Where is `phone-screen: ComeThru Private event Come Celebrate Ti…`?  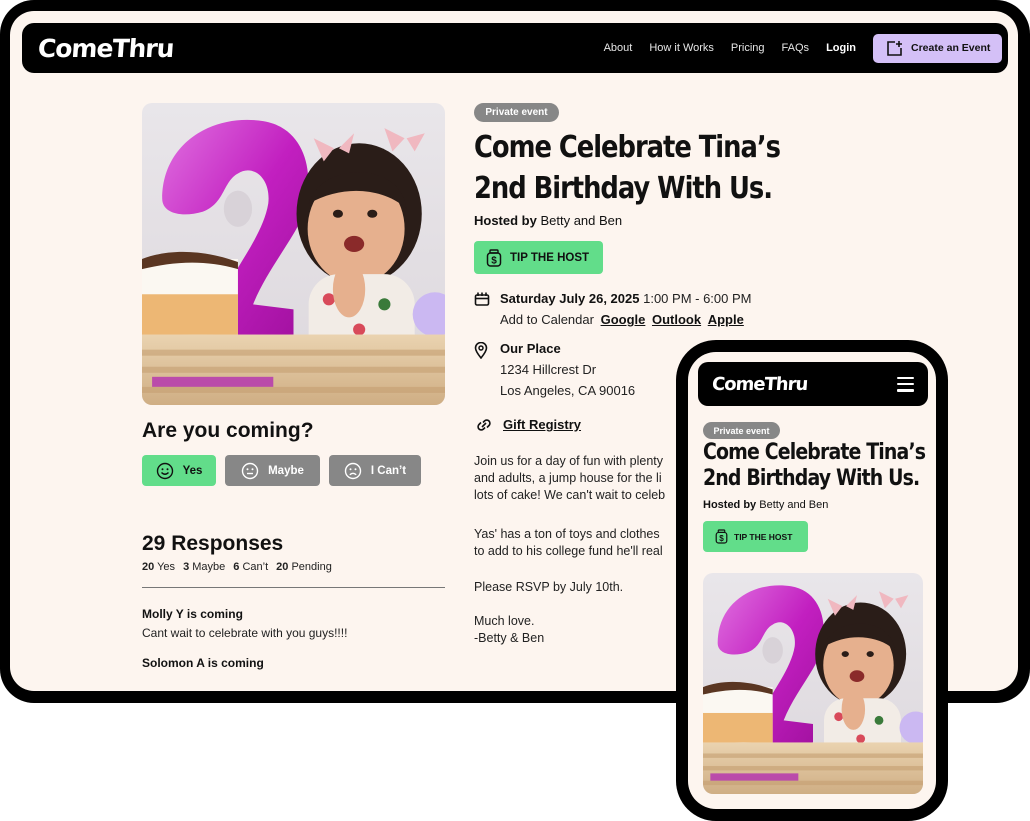 phone-screen: ComeThru Private event Come Celebrate Ti… is located at coordinates (812, 580).